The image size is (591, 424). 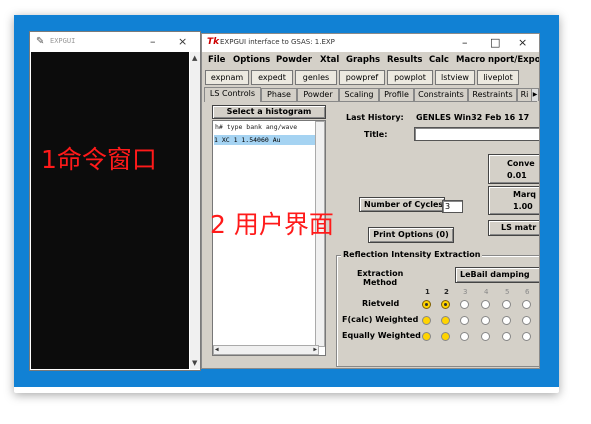 I want to click on tab-profile: Profile, so click(x=396, y=94).